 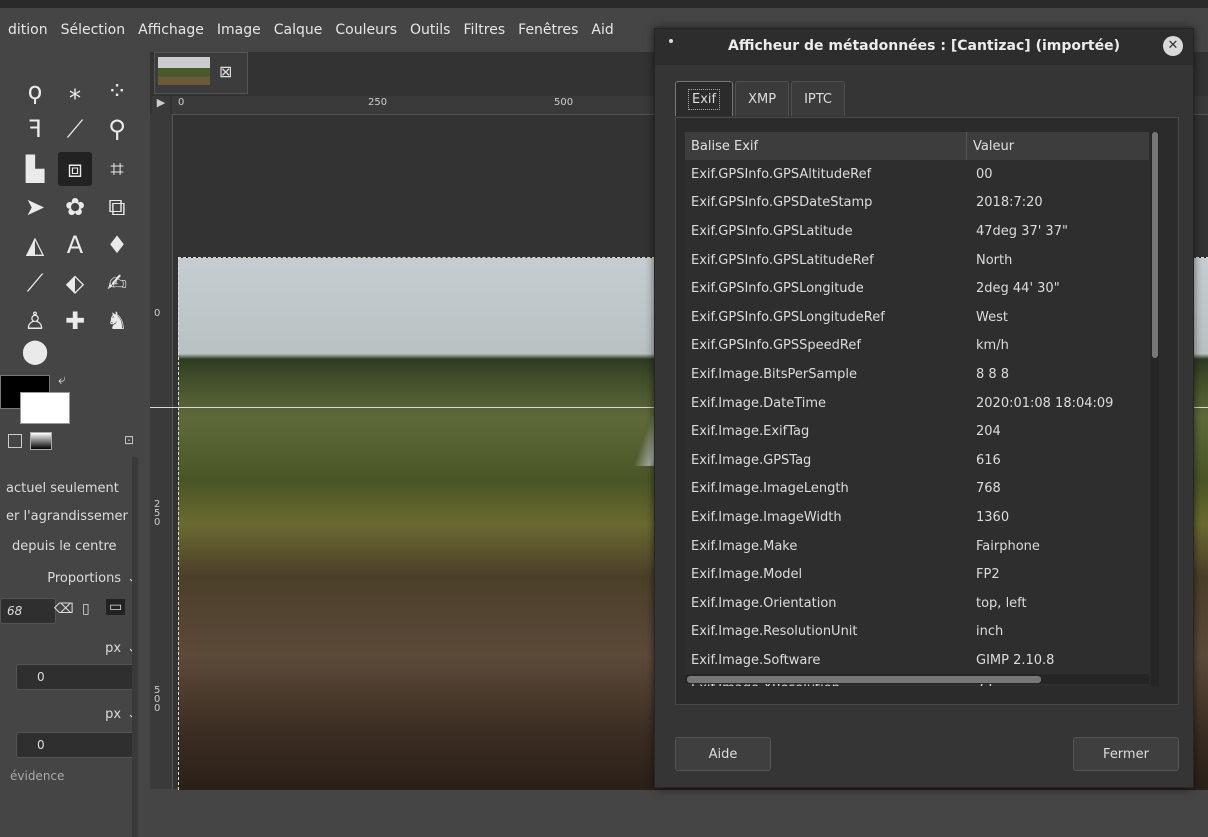 I want to click on exif-tag-cell: Exif.Image.BitsPerSample, so click(x=774, y=374).